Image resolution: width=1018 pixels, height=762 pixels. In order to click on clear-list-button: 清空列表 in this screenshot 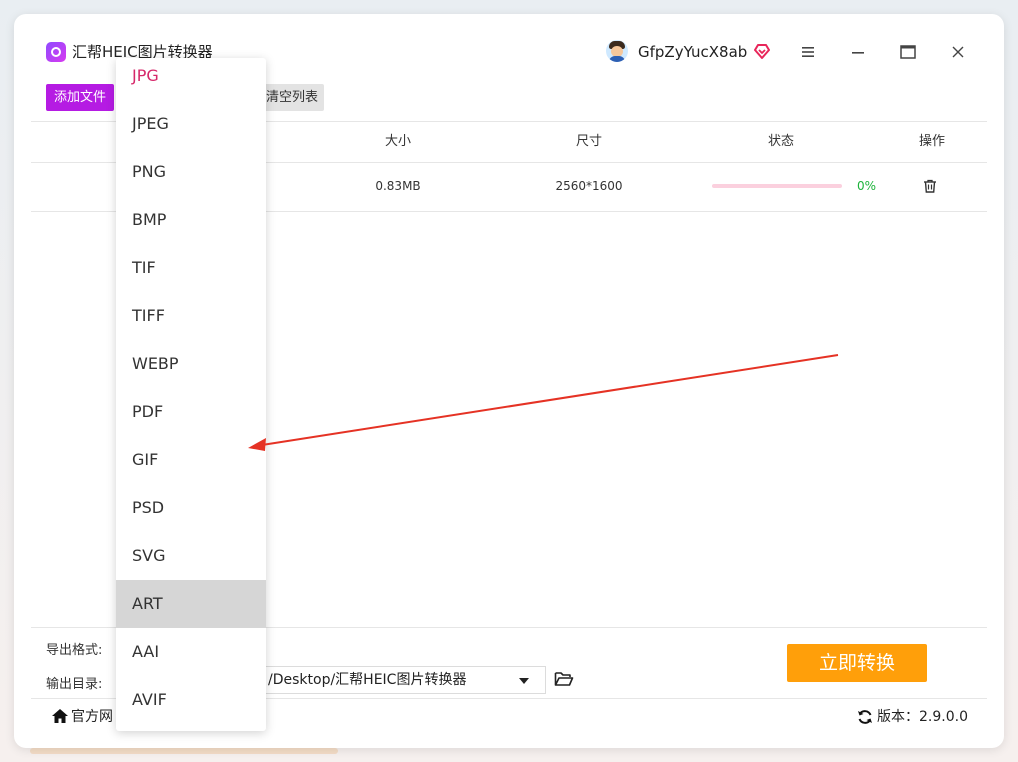, I will do `click(292, 97)`.